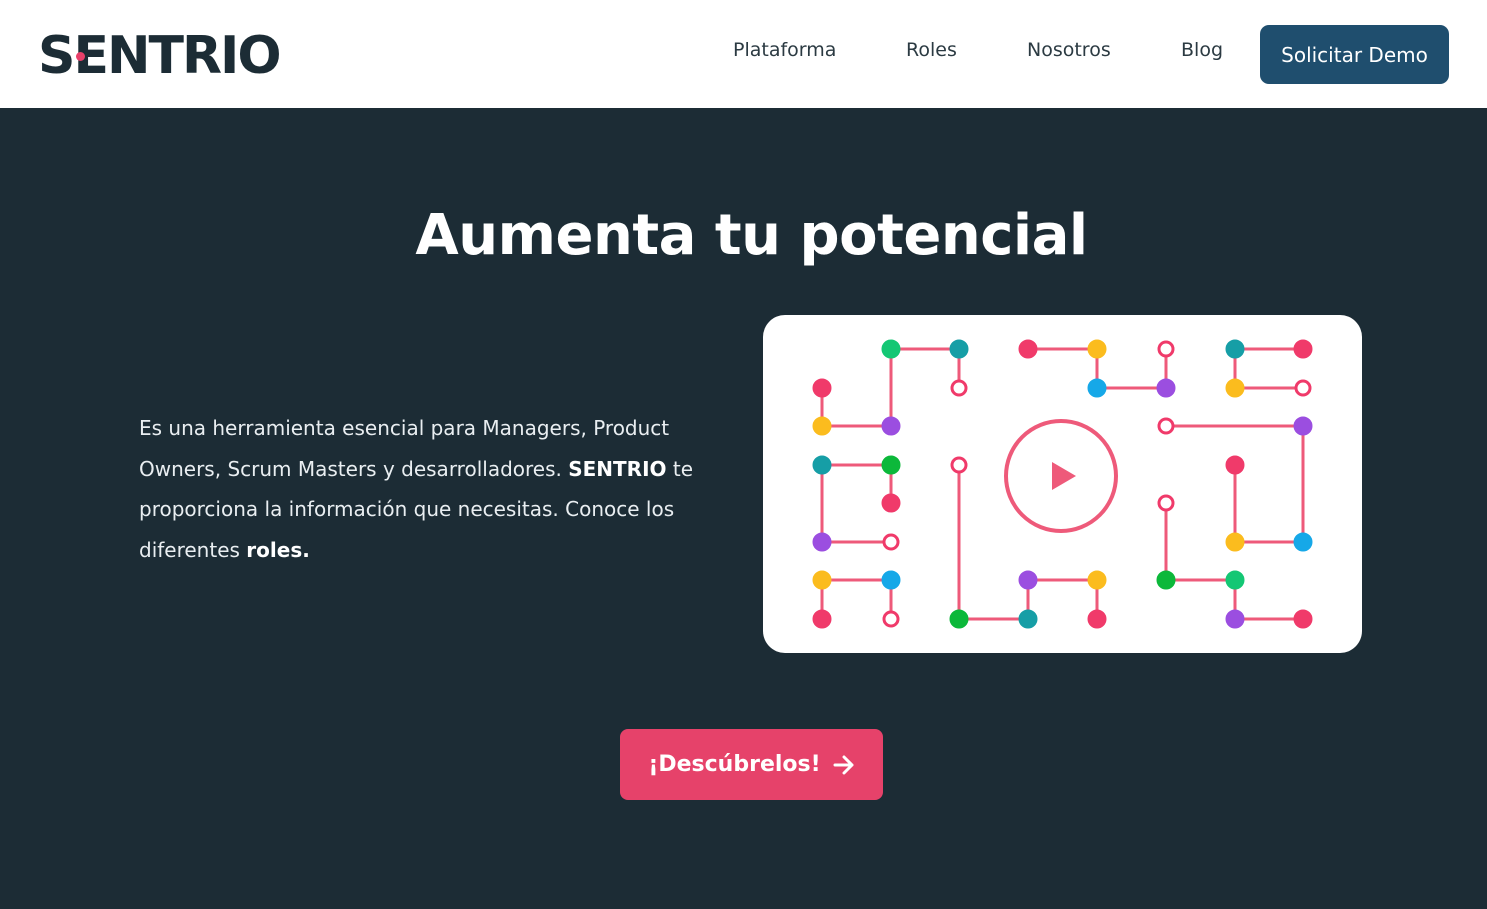 This screenshot has height=909, width=1487. Describe the element at coordinates (751, 235) in the screenshot. I see `hero-title: Aumenta tu potencial` at that location.